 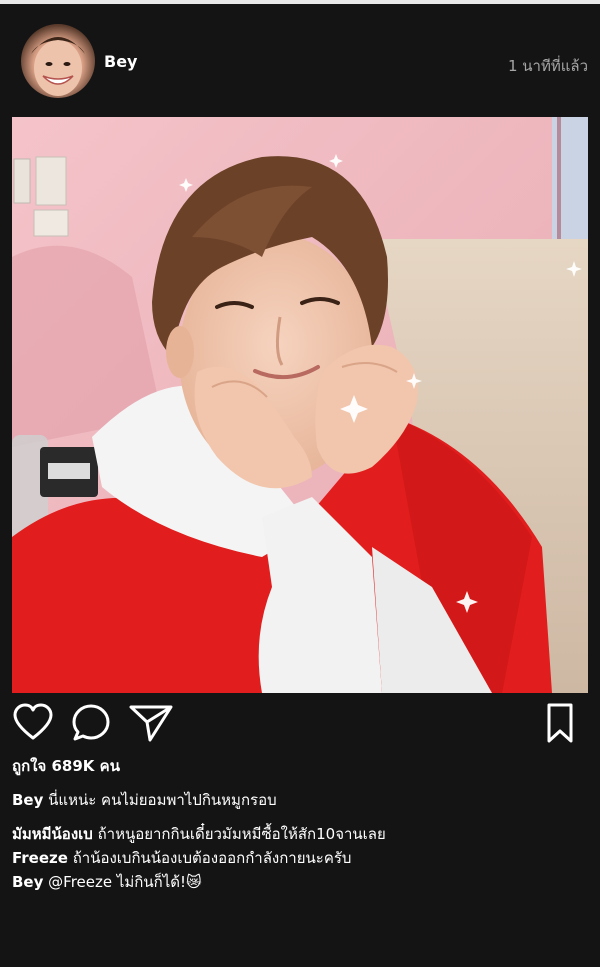 I want to click on comment-icon, so click(x=91, y=725).